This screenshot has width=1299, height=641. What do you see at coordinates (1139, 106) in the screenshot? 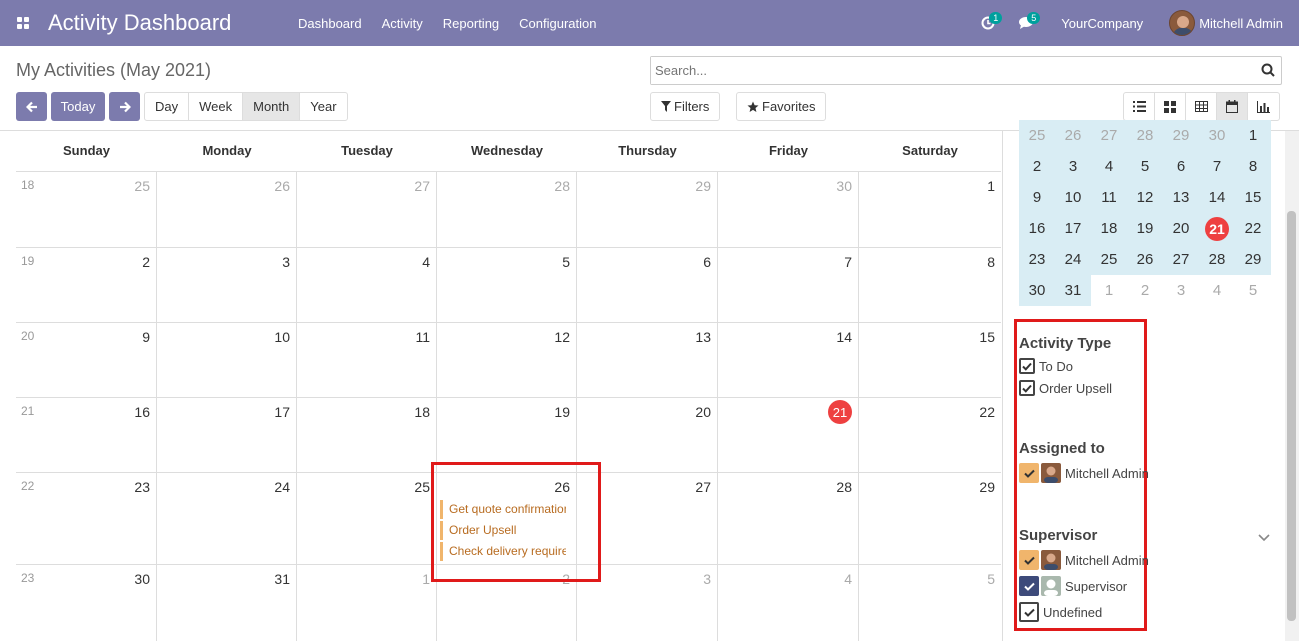
I see `list-view-icon` at bounding box center [1139, 106].